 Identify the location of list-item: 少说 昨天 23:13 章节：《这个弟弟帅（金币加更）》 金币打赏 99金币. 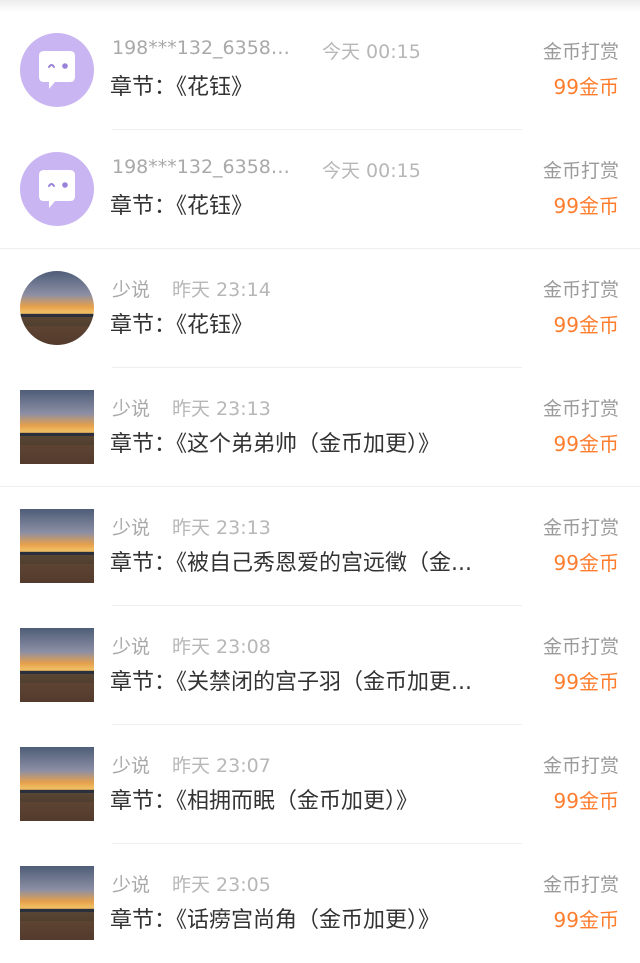
(320, 427).